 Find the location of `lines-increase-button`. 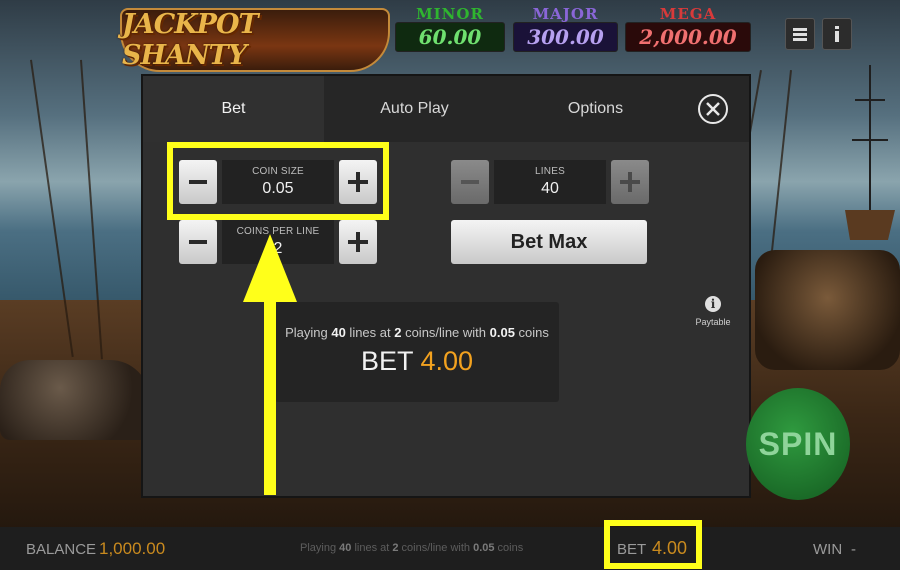

lines-increase-button is located at coordinates (630, 182).